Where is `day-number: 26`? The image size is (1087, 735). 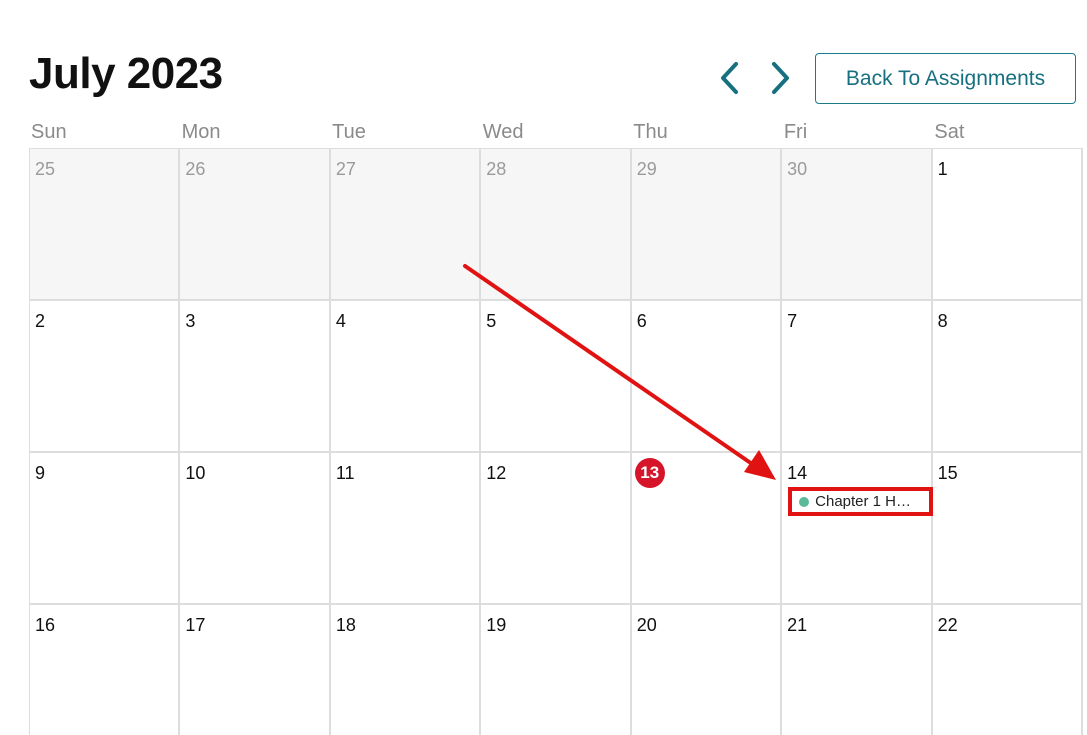
day-number: 26 is located at coordinates (195, 169).